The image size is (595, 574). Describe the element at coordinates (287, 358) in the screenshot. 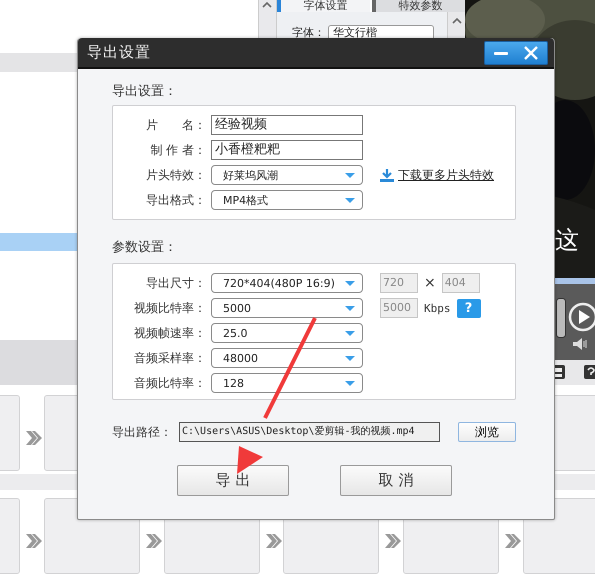

I see `dropdown: 48000` at that location.